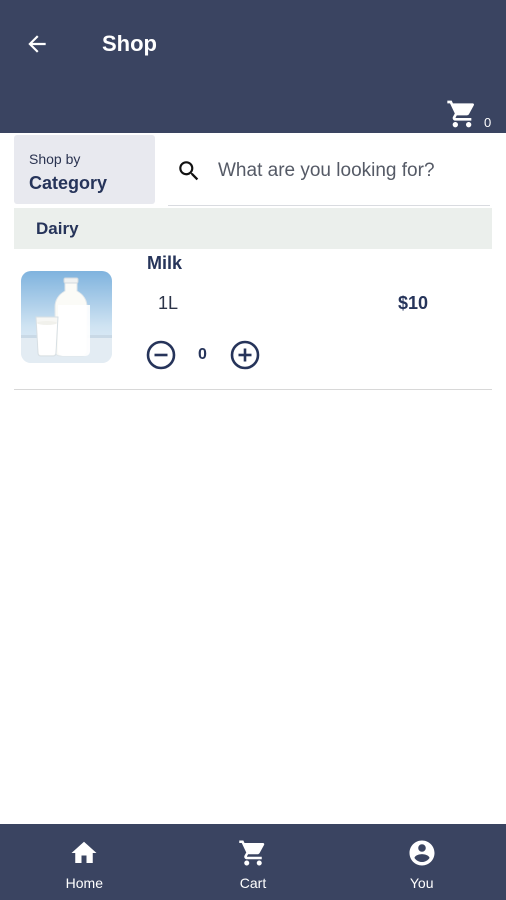  What do you see at coordinates (253, 883) in the screenshot?
I see `nav-label-cart: Cart` at bounding box center [253, 883].